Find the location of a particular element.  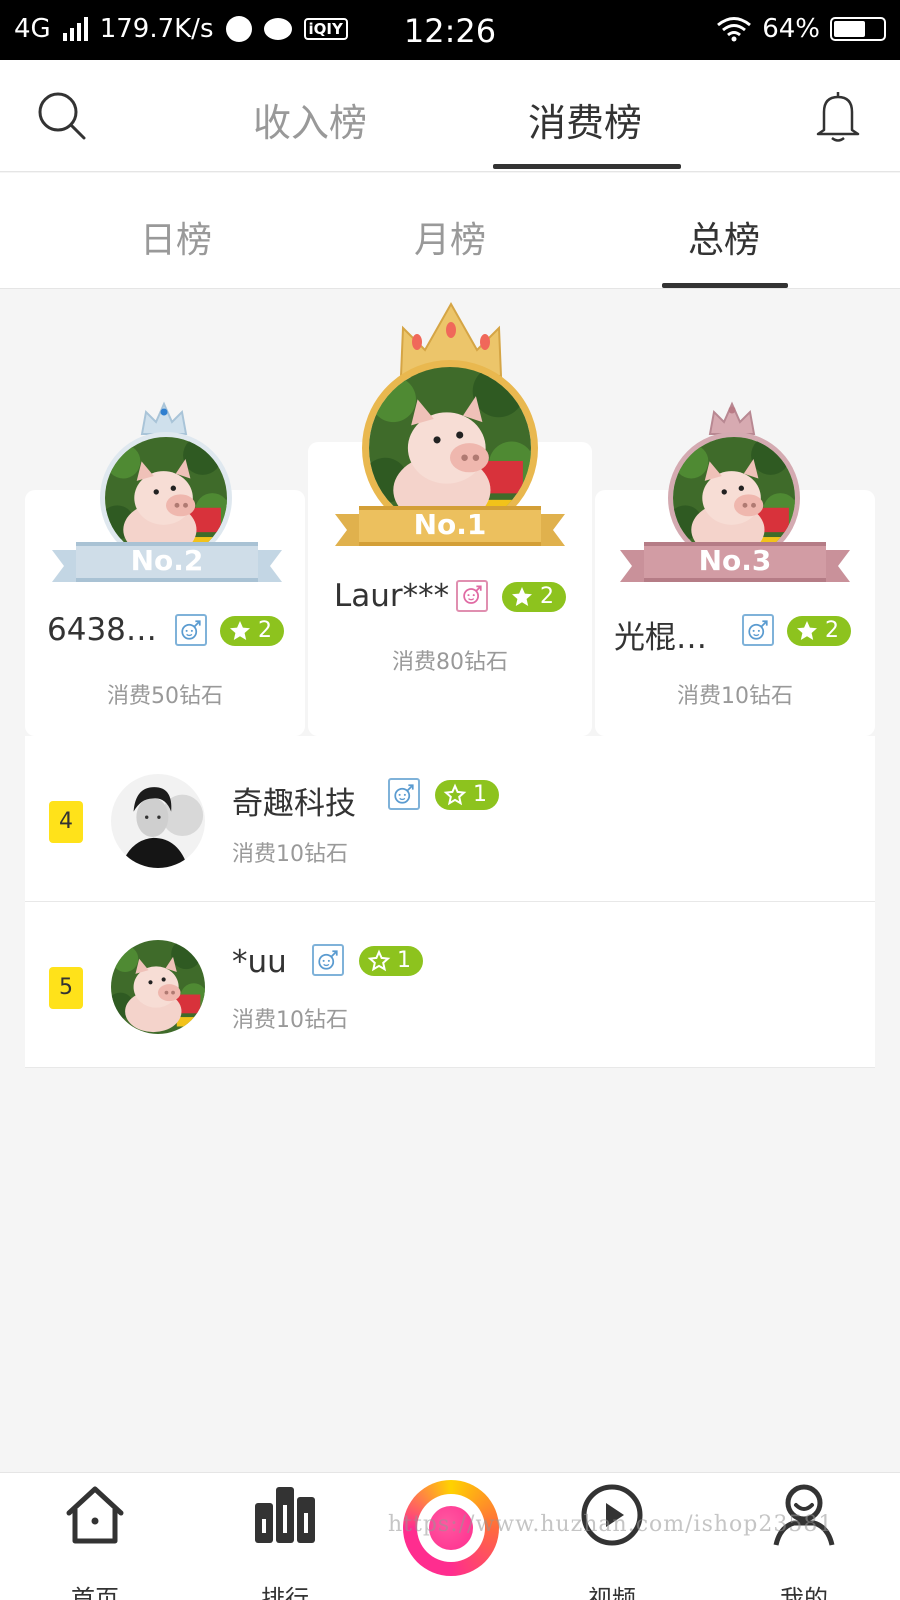

status-right: 64% is located at coordinates (801, 29).